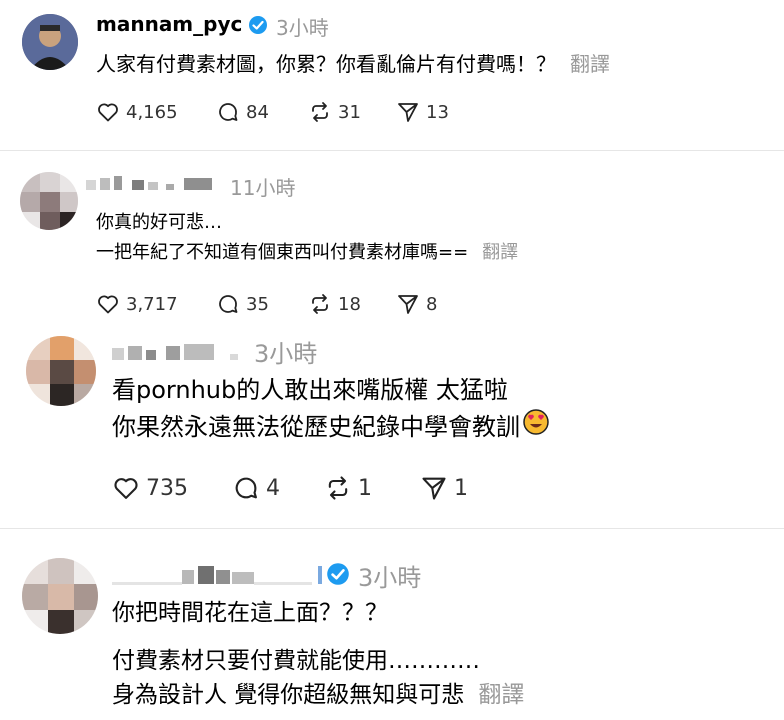  Describe the element at coordinates (437, 112) in the screenshot. I see `share-count: 13` at that location.